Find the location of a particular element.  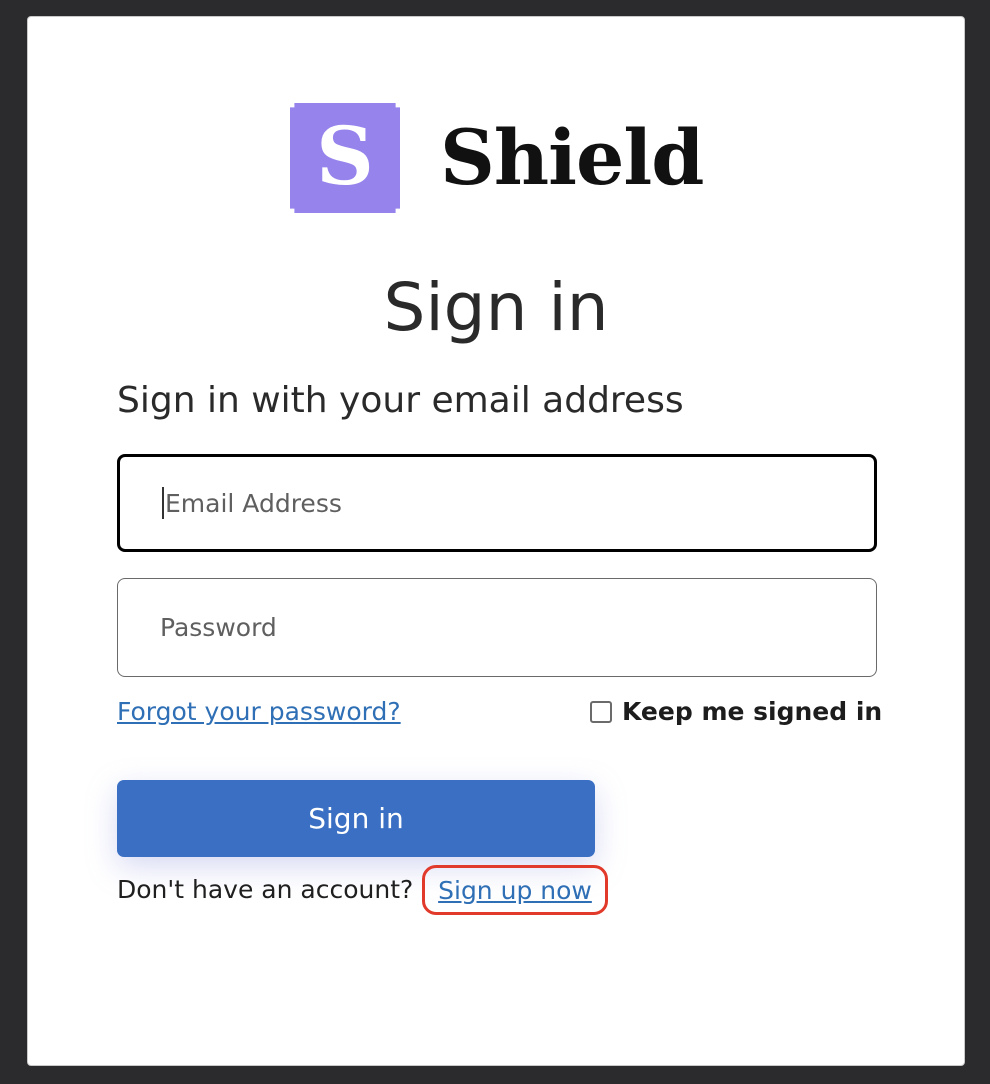

shield-logo-icon: S is located at coordinates (345, 158).